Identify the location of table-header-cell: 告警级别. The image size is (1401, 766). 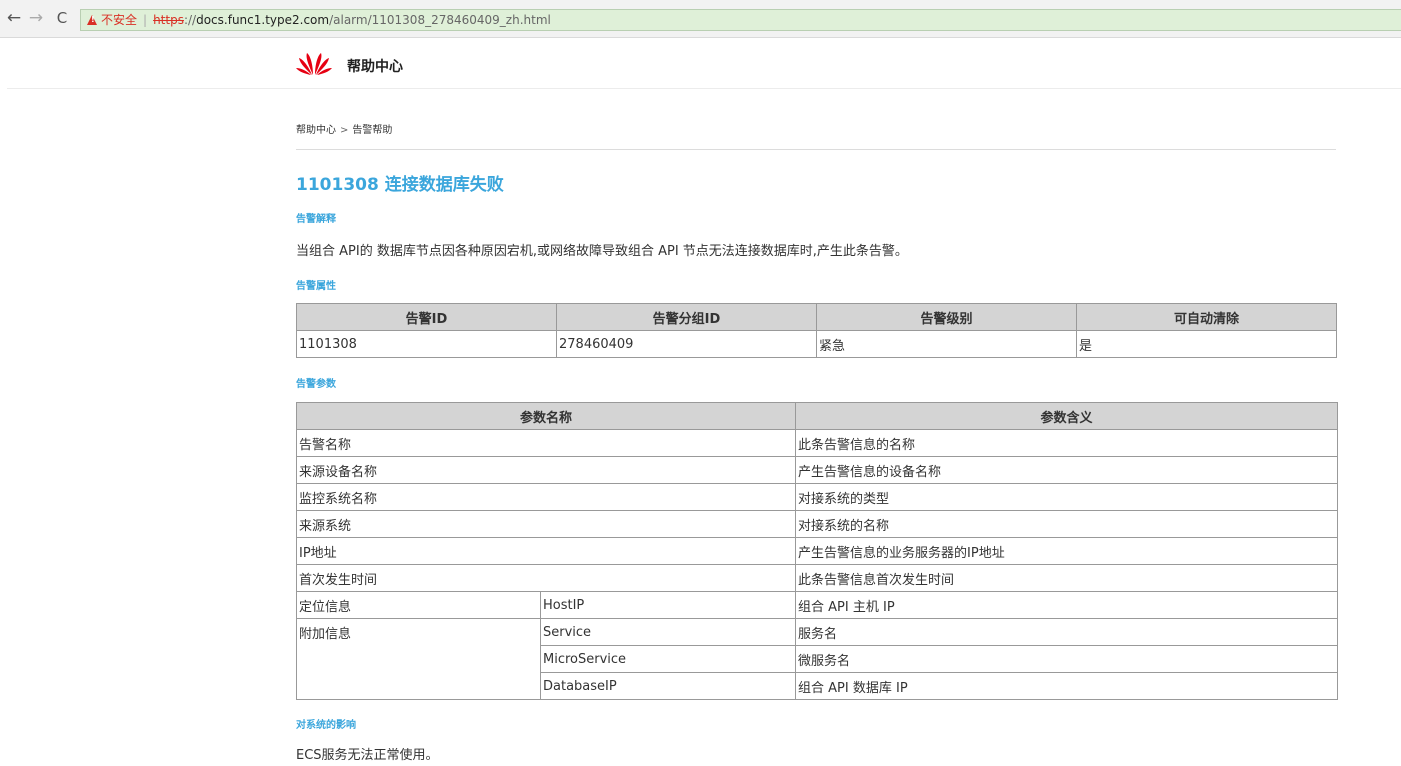
(946, 317).